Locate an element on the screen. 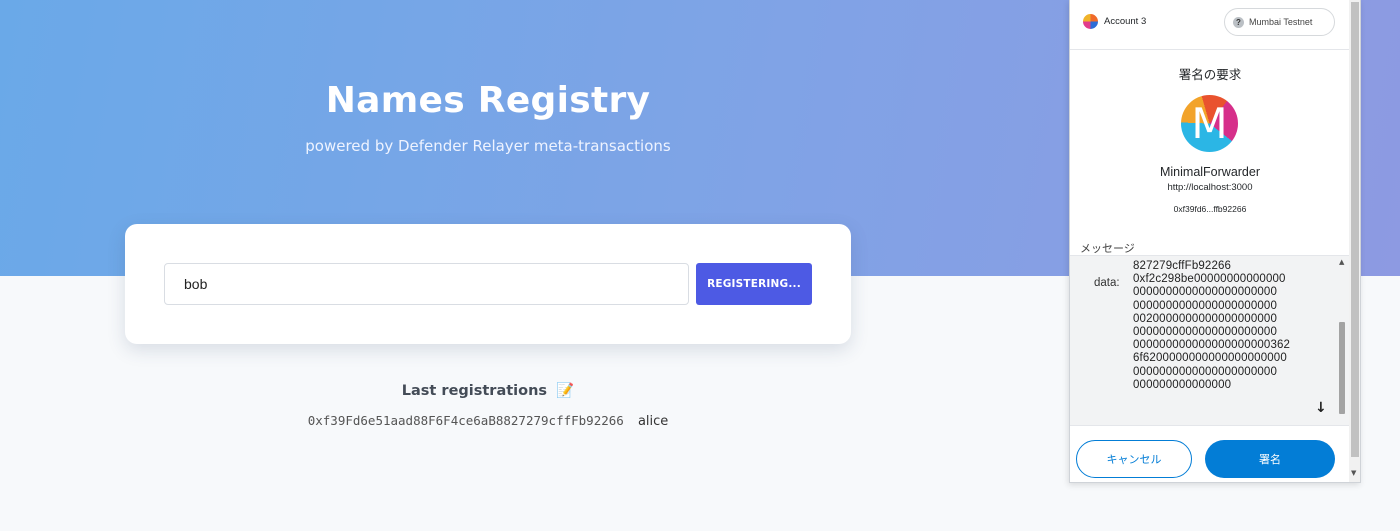  scroll-up-icon: ▲ is located at coordinates (1341, 262).